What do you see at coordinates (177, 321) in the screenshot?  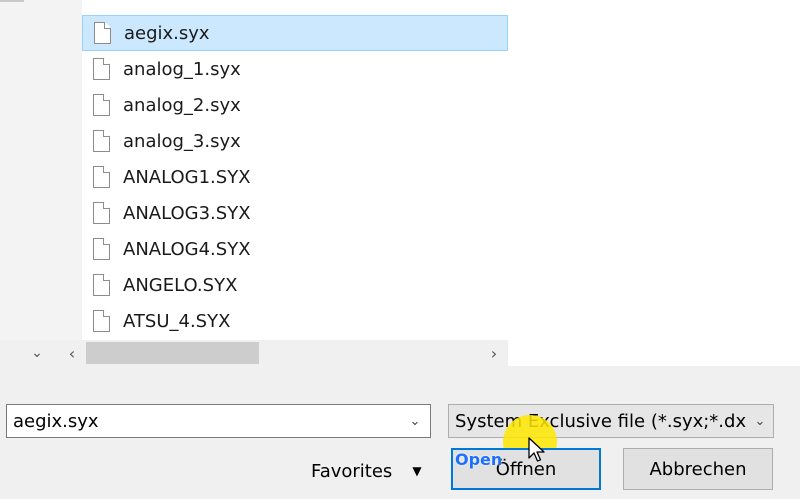 I see `file-name: ATSU_4.SYX` at bounding box center [177, 321].